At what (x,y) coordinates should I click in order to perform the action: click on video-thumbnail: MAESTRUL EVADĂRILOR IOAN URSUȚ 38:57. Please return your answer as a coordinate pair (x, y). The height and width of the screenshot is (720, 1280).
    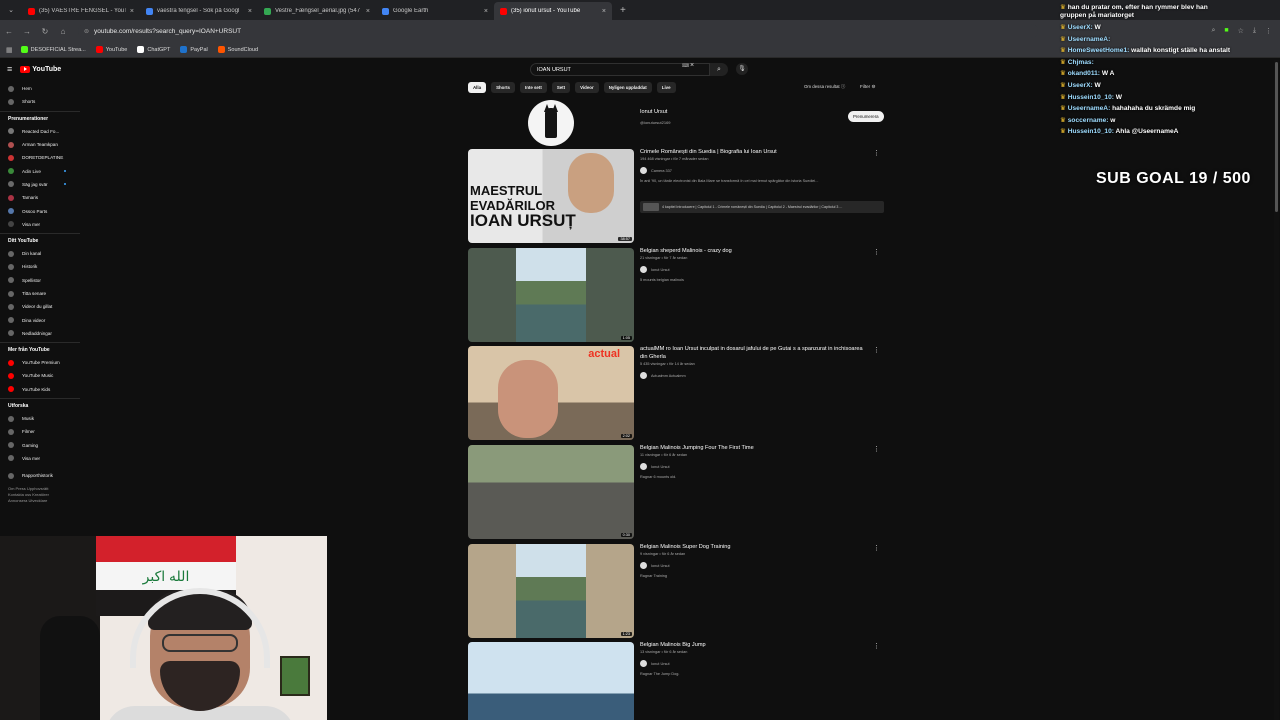
    Looking at the image, I should click on (551, 196).